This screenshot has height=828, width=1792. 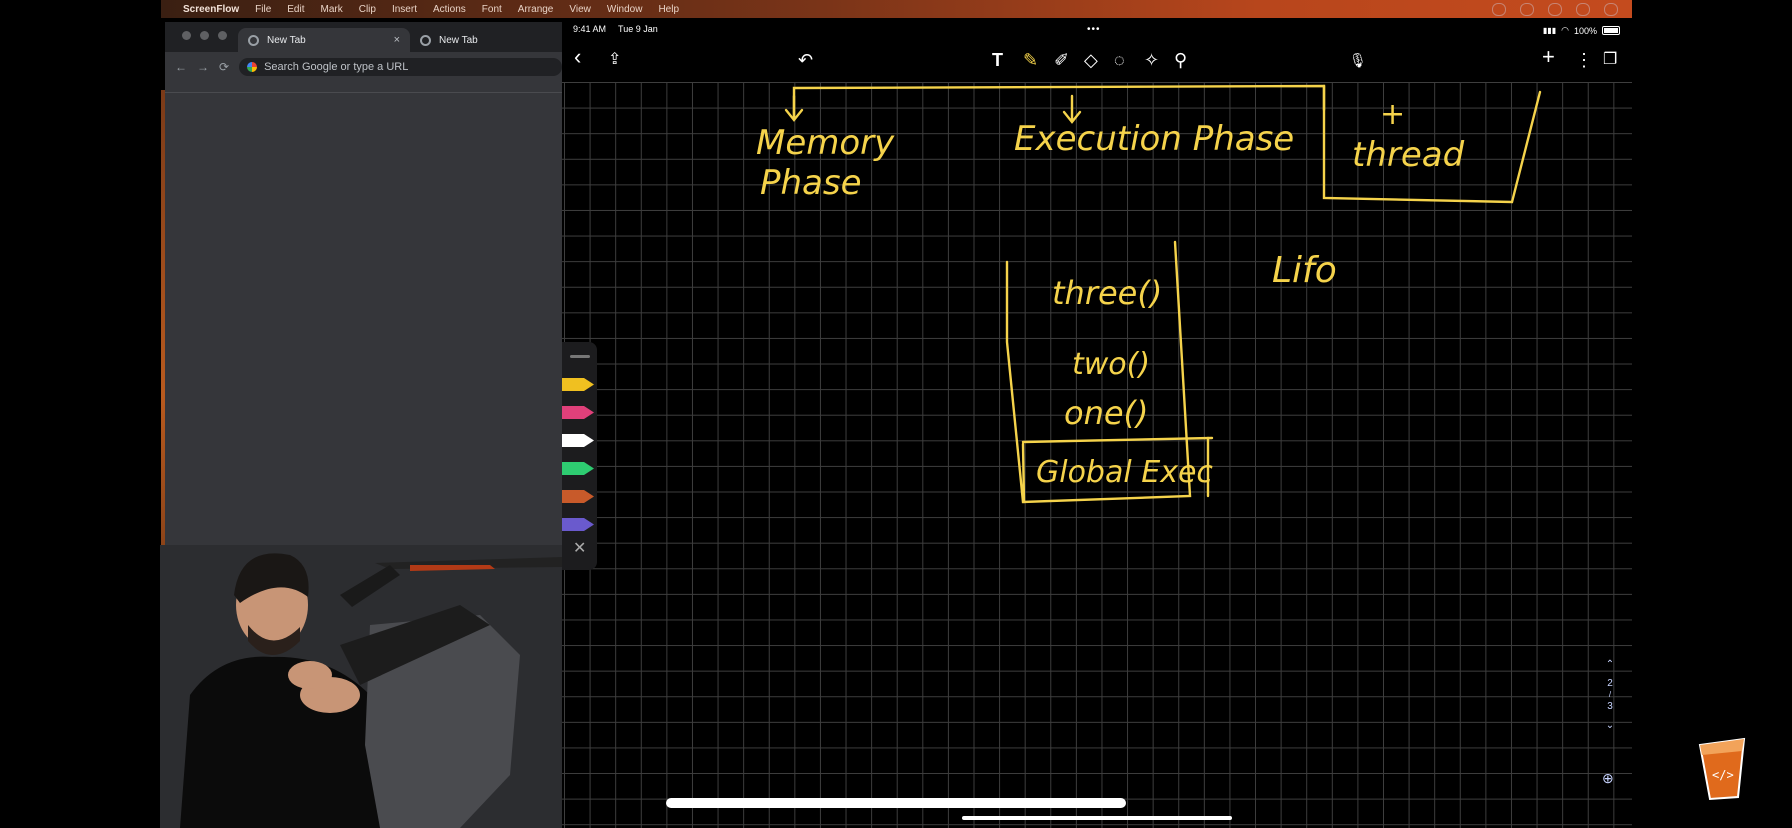 I want to click on stack-item-one: one(), so click(x=1106, y=413).